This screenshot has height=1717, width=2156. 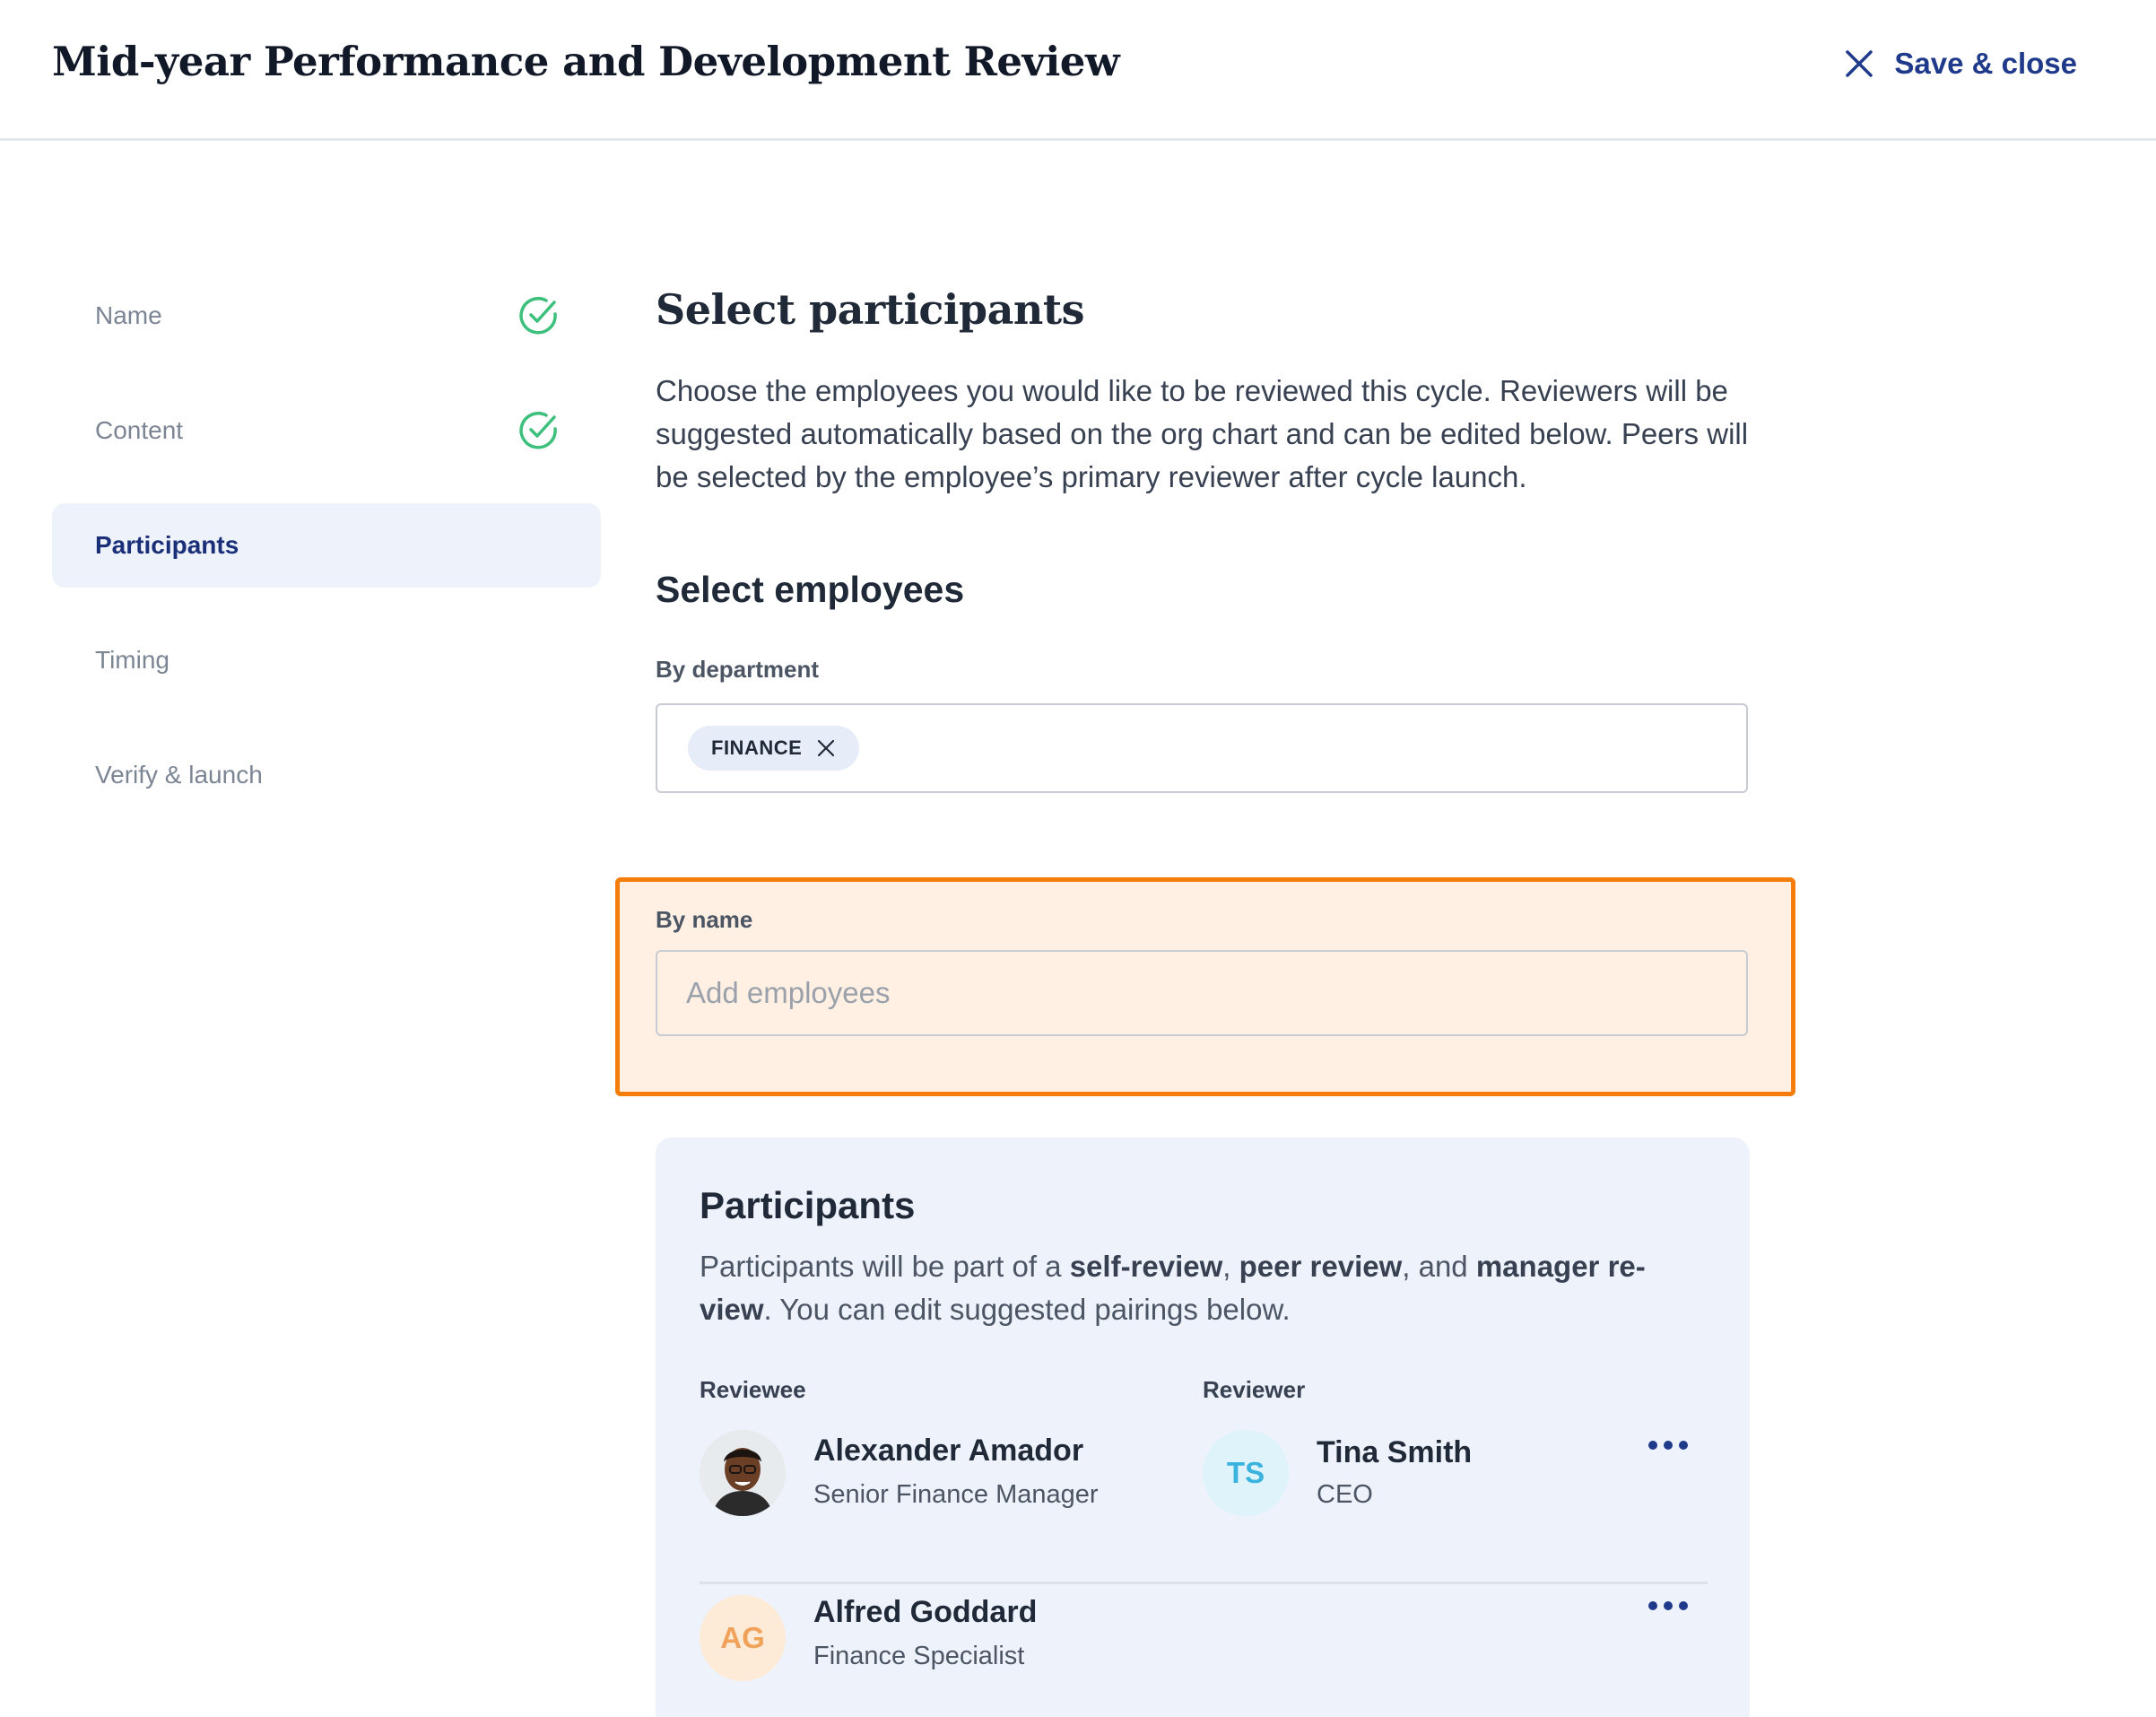 What do you see at coordinates (1202, 748) in the screenshot?
I see `department-field: FINANCE` at bounding box center [1202, 748].